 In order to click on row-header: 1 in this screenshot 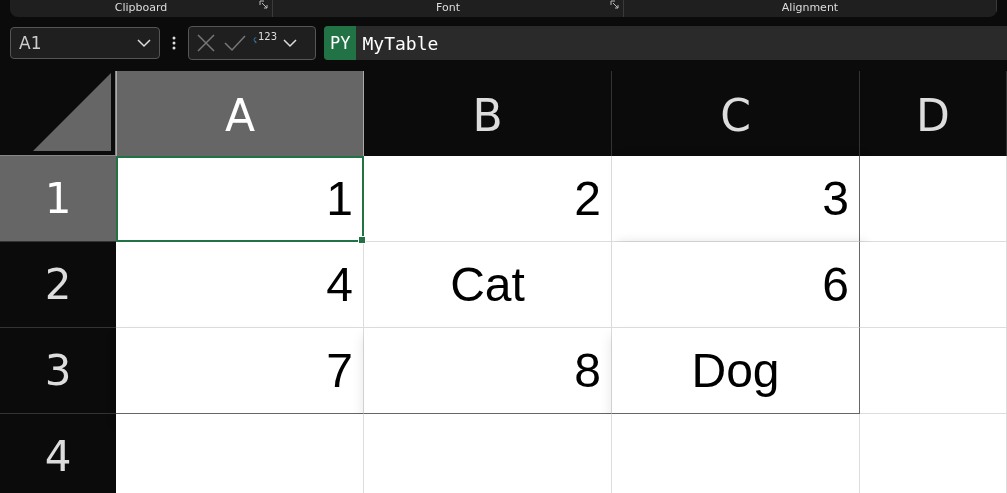, I will do `click(58, 199)`.